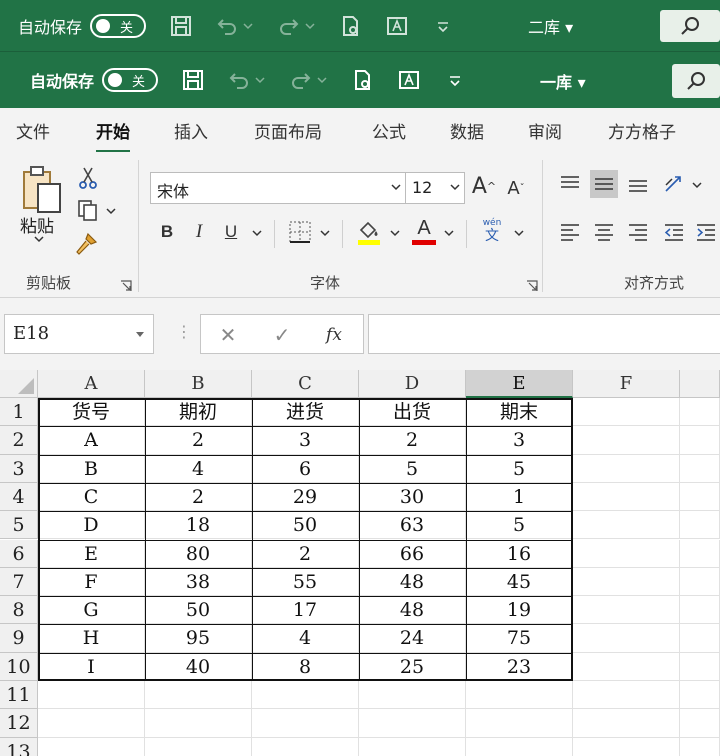 Image resolution: width=720 pixels, height=756 pixels. Describe the element at coordinates (532, 286) in the screenshot. I see `dialog-launcher-icon` at that location.